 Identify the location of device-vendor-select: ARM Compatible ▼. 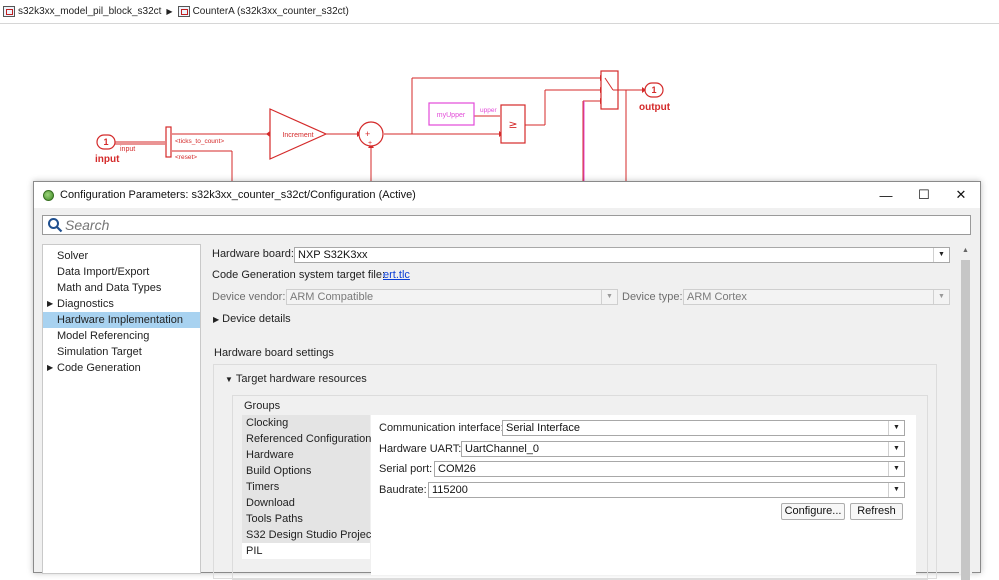
(452, 297).